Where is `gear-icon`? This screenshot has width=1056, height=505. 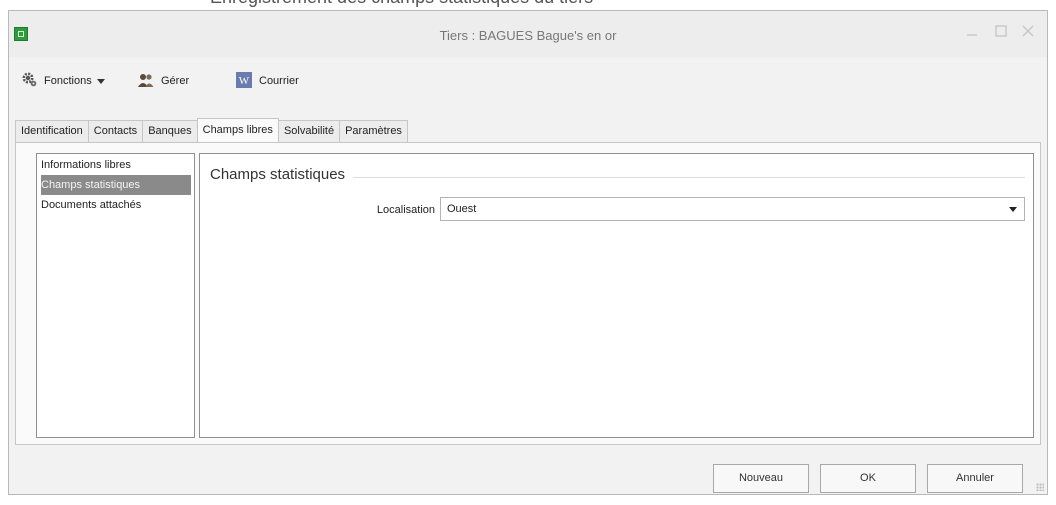 gear-icon is located at coordinates (29, 81).